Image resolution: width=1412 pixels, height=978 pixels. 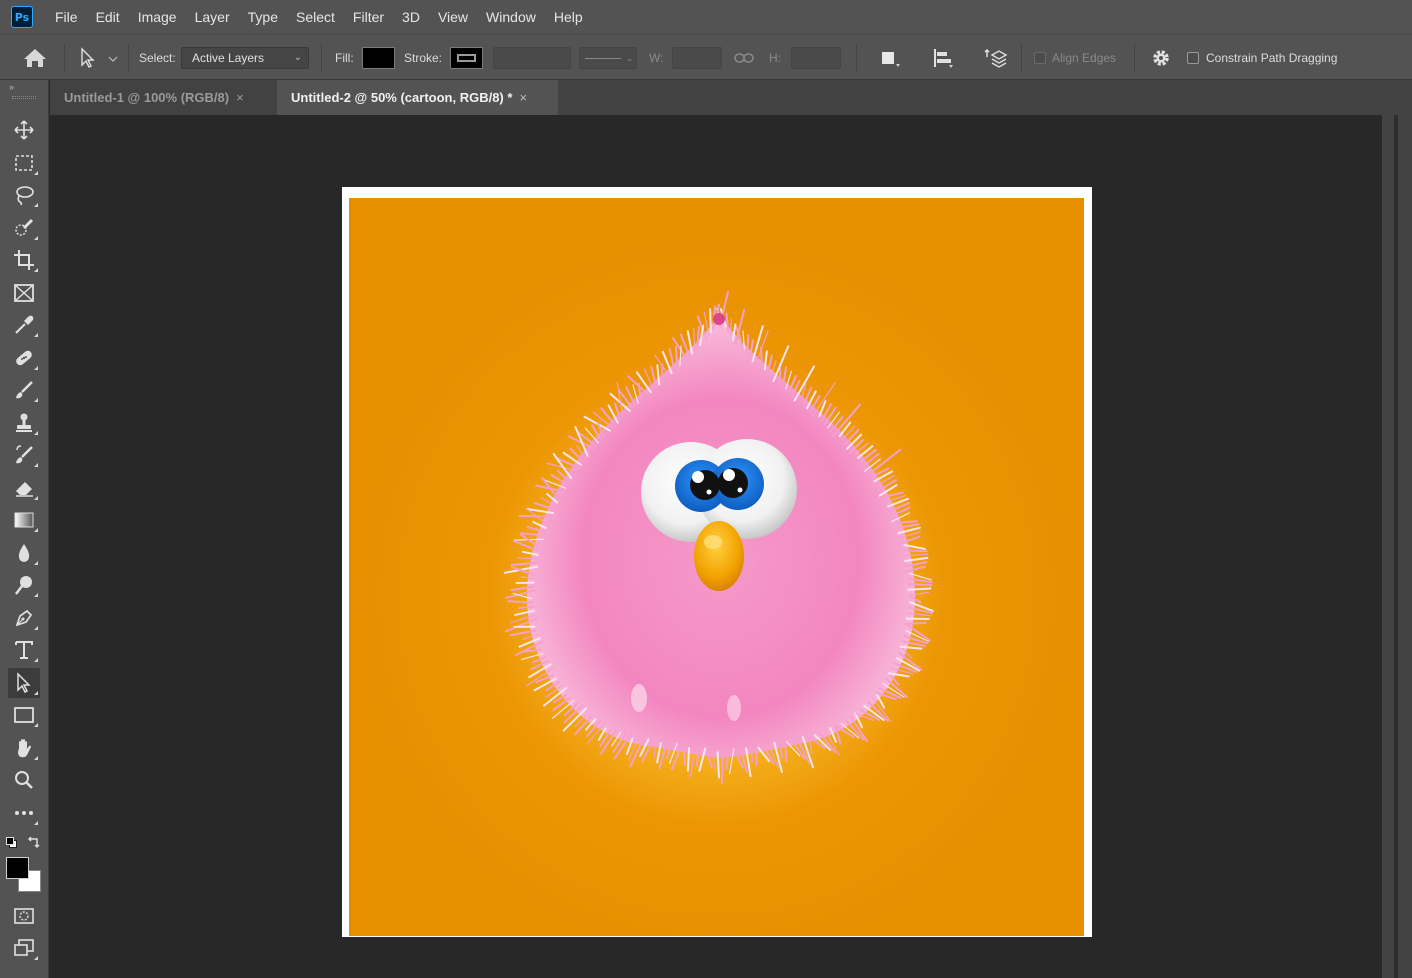 What do you see at coordinates (453, 17) in the screenshot?
I see `menu-view: View` at bounding box center [453, 17].